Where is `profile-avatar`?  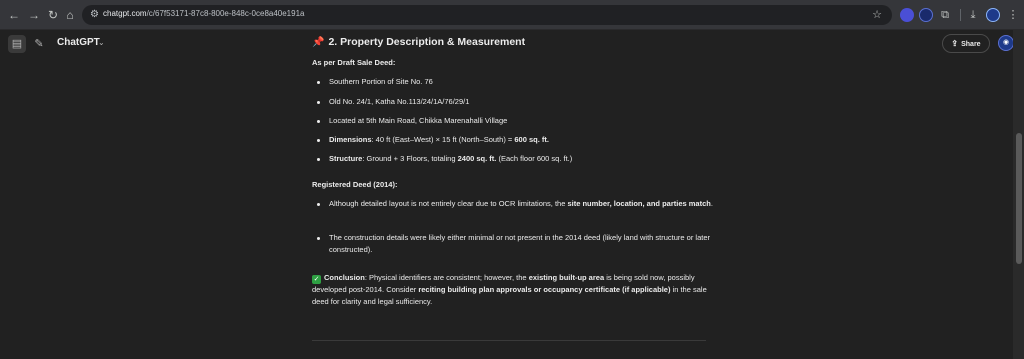
profile-avatar is located at coordinates (993, 15).